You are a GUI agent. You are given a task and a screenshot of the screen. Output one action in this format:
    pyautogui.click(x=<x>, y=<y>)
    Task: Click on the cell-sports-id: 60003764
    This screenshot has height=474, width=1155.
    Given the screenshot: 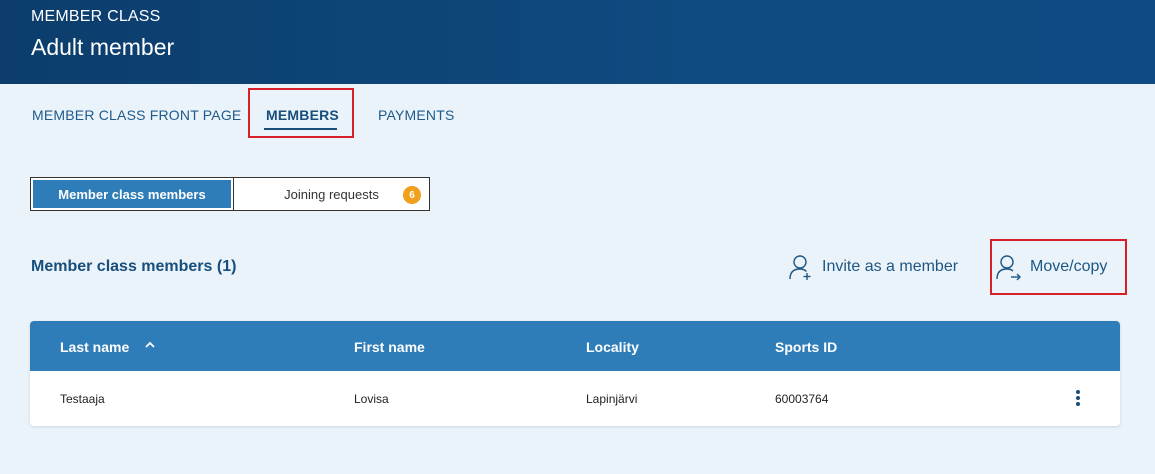 What is the action you would take?
    pyautogui.click(x=802, y=399)
    